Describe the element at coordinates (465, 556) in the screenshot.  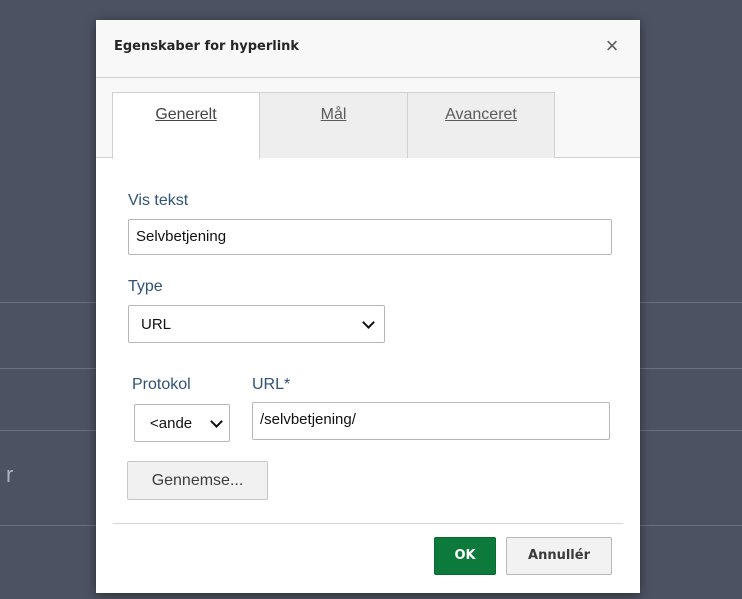
I see `ok-button: OK` at that location.